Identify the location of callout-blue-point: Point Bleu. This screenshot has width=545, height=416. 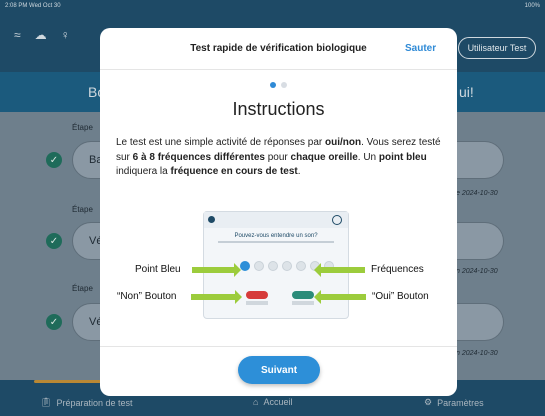
(158, 269).